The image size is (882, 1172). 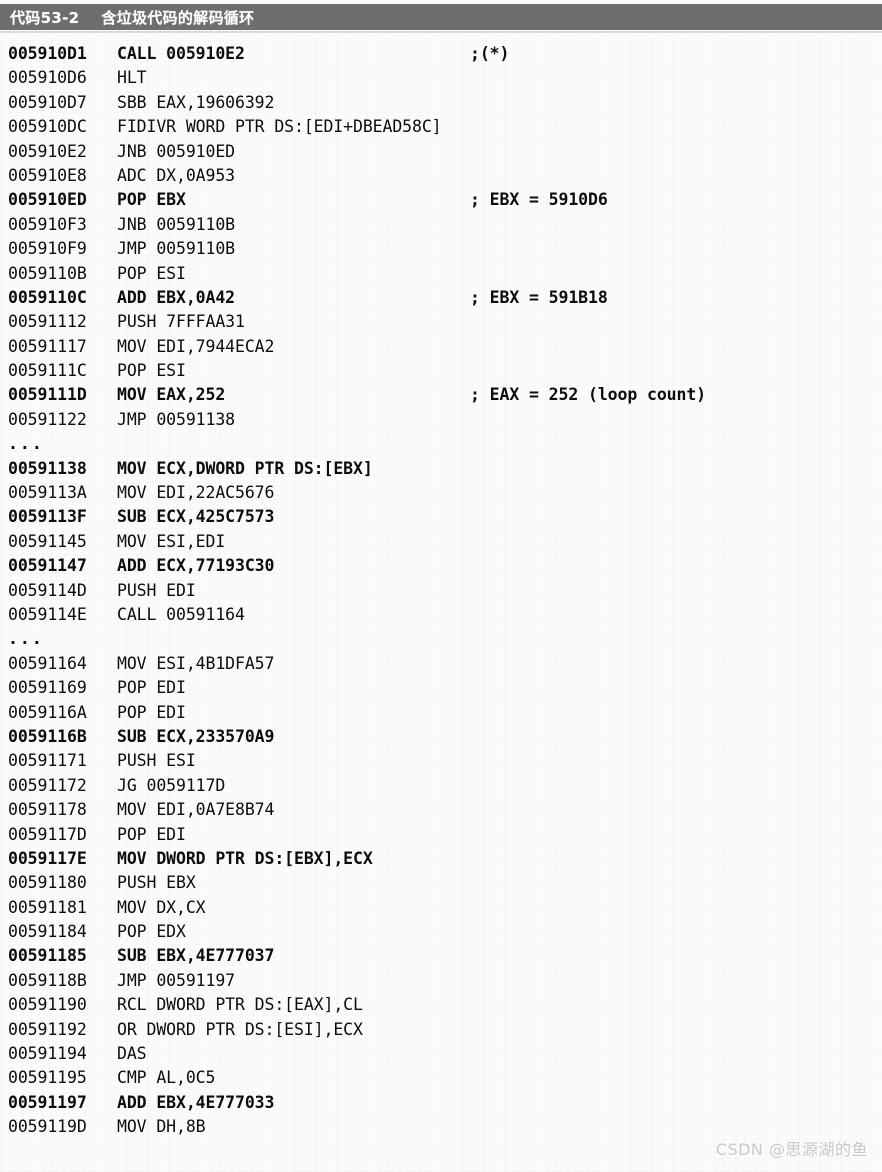 I want to click on code-address: 0059116B, so click(x=47, y=736).